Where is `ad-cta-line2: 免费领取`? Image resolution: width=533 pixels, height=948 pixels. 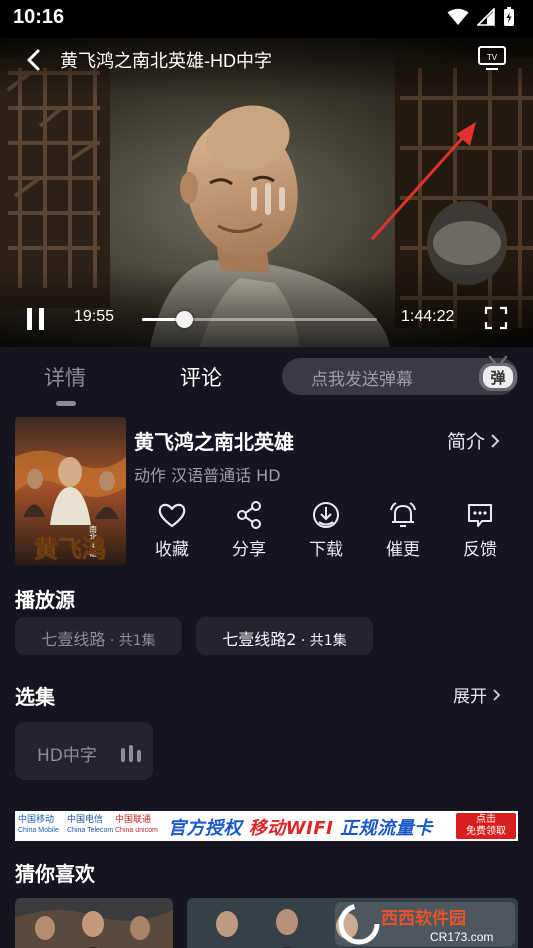
ad-cta-line2: 免费领取 is located at coordinates (486, 831).